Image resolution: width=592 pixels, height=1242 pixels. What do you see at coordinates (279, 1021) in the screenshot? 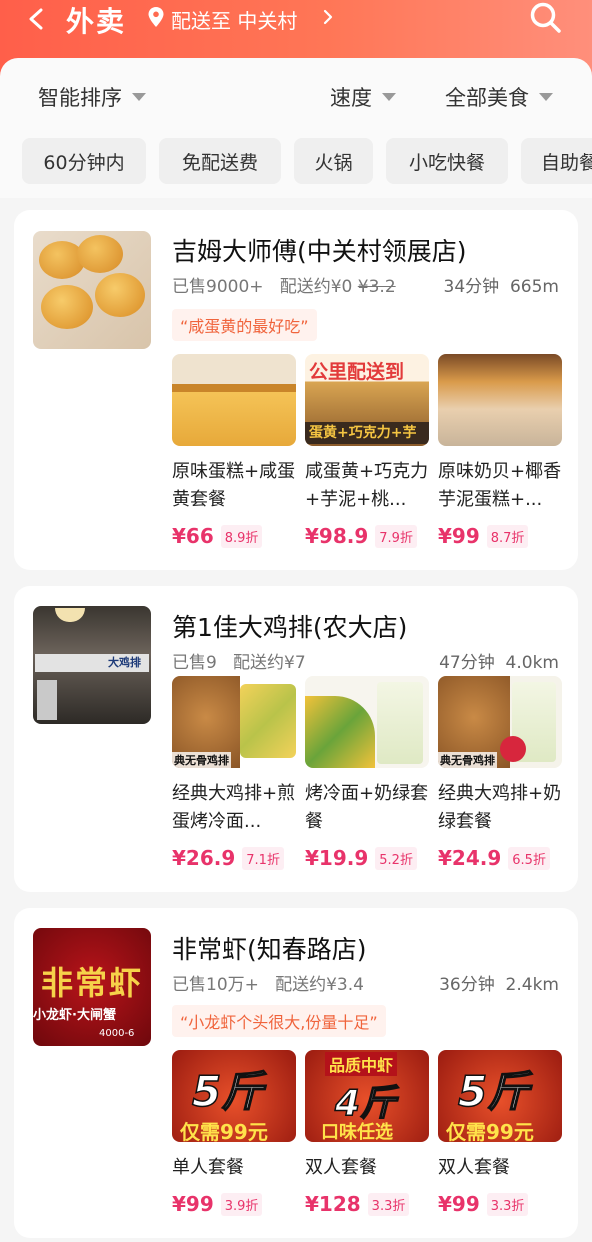
I see `review-tag: “小龙虾个头很大,份量十足”` at bounding box center [279, 1021].